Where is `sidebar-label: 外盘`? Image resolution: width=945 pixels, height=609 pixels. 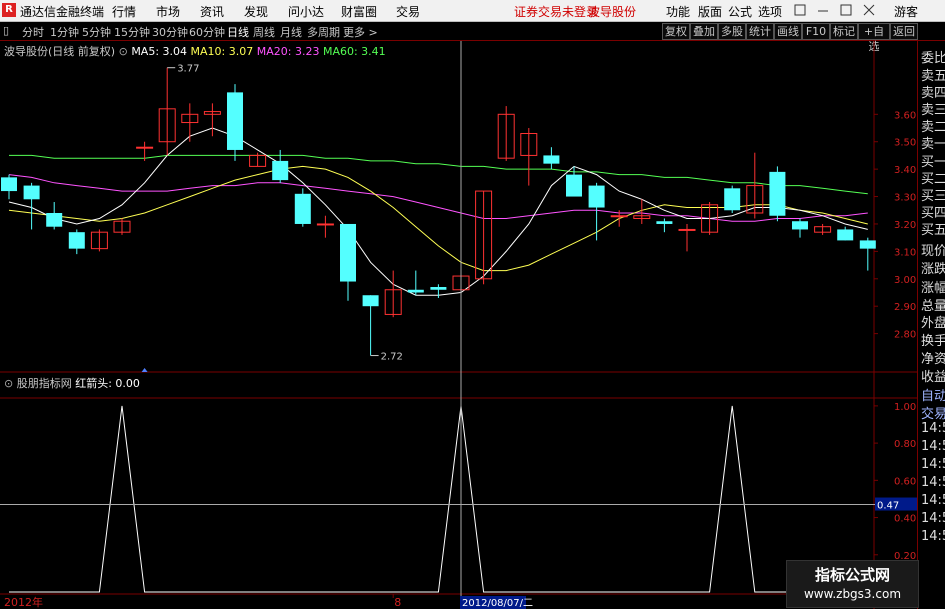 sidebar-label: 外盘 is located at coordinates (933, 323).